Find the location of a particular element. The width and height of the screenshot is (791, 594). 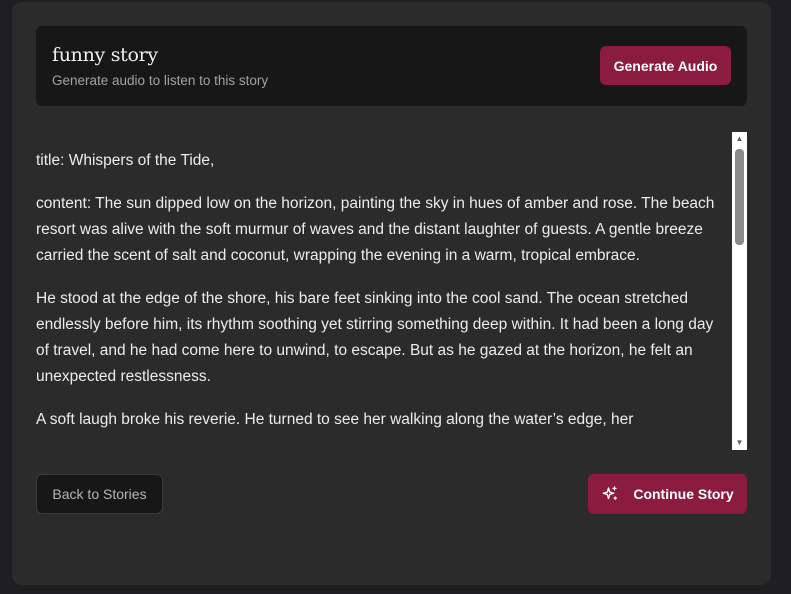

back-to-stories-button: Back to Stories is located at coordinates (99, 494).